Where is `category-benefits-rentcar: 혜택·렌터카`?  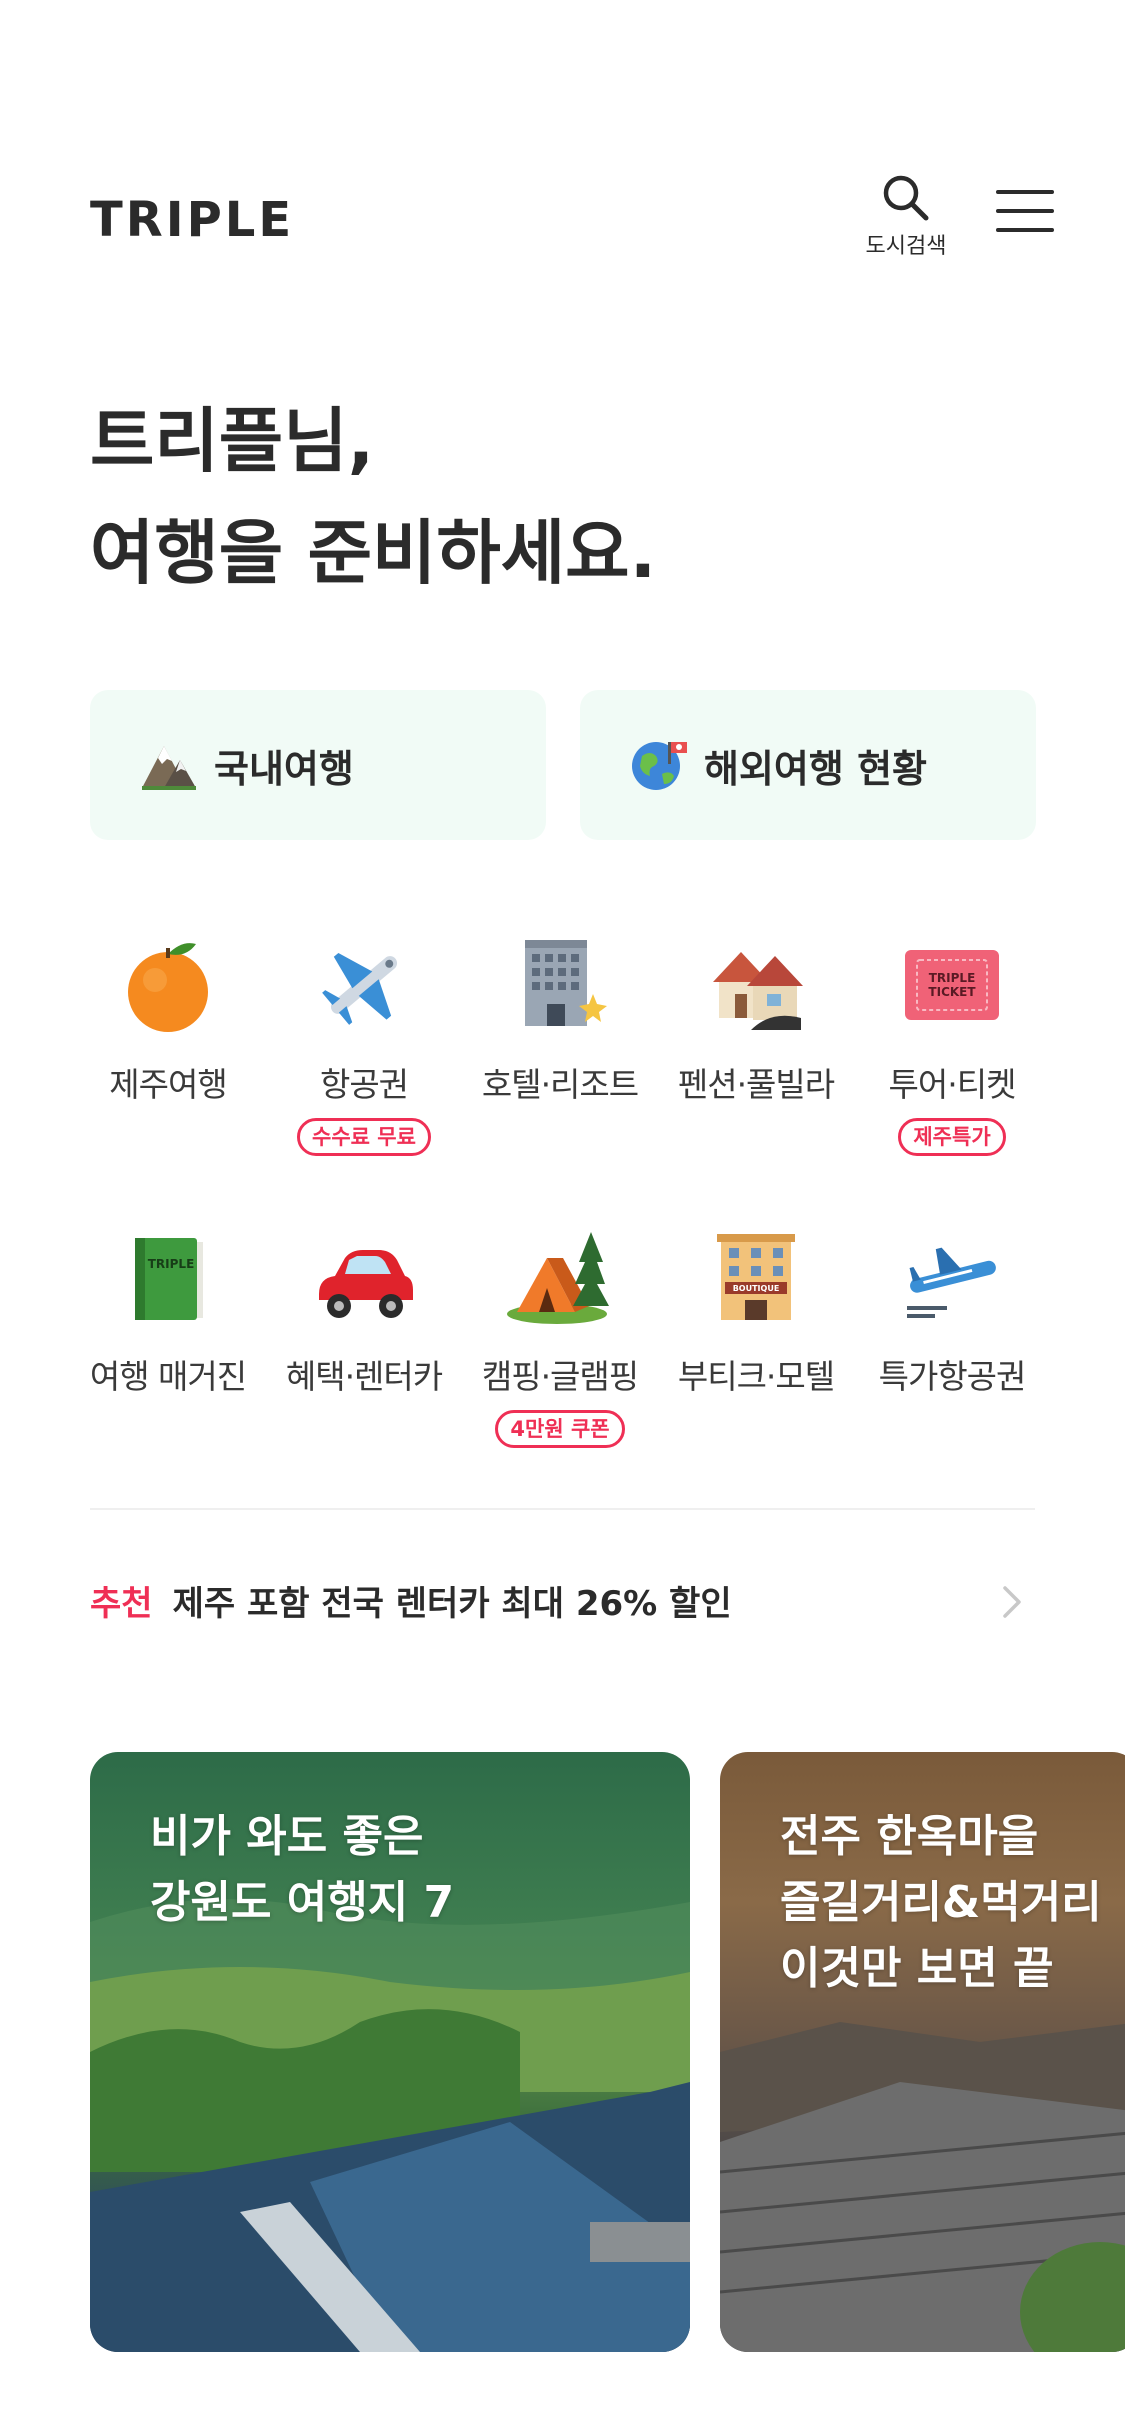 category-benefits-rentcar: 혜택·렌터카 is located at coordinates (364, 1310).